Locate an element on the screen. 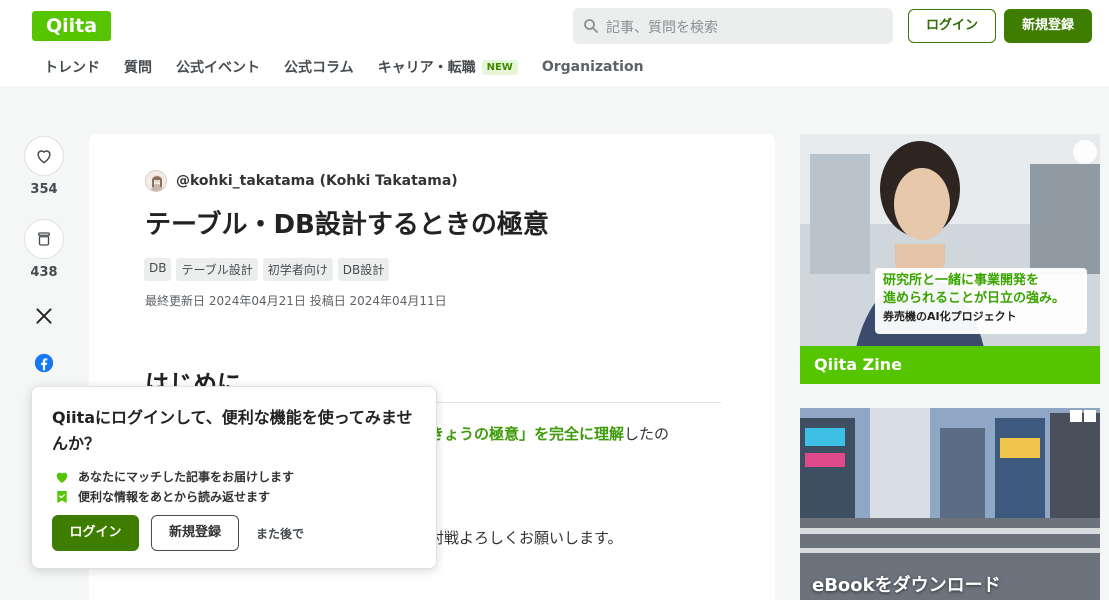 This screenshot has height=600, width=1109. avatar is located at coordinates (156, 181).